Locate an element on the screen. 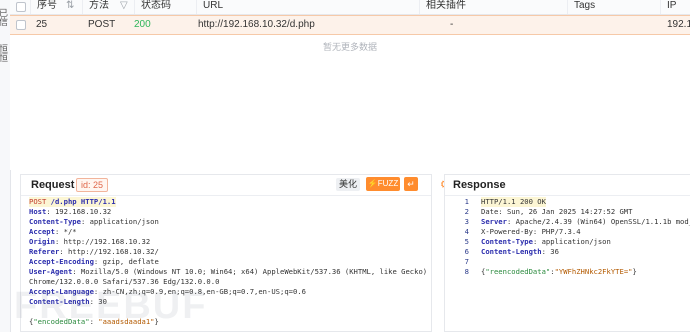 Image resolution: width=690 pixels, height=332 pixels. line-number: 8 is located at coordinates (466, 271).